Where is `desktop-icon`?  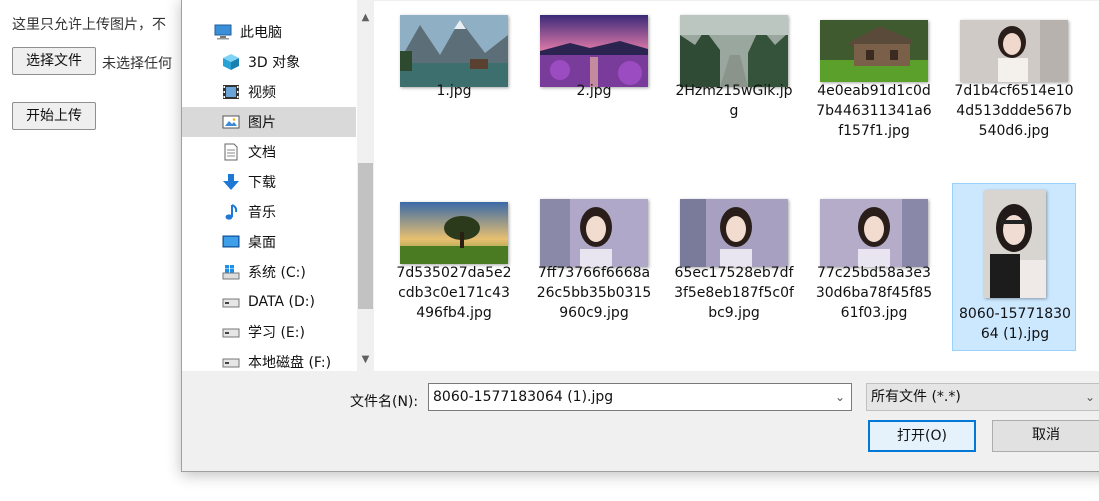 desktop-icon is located at coordinates (231, 242).